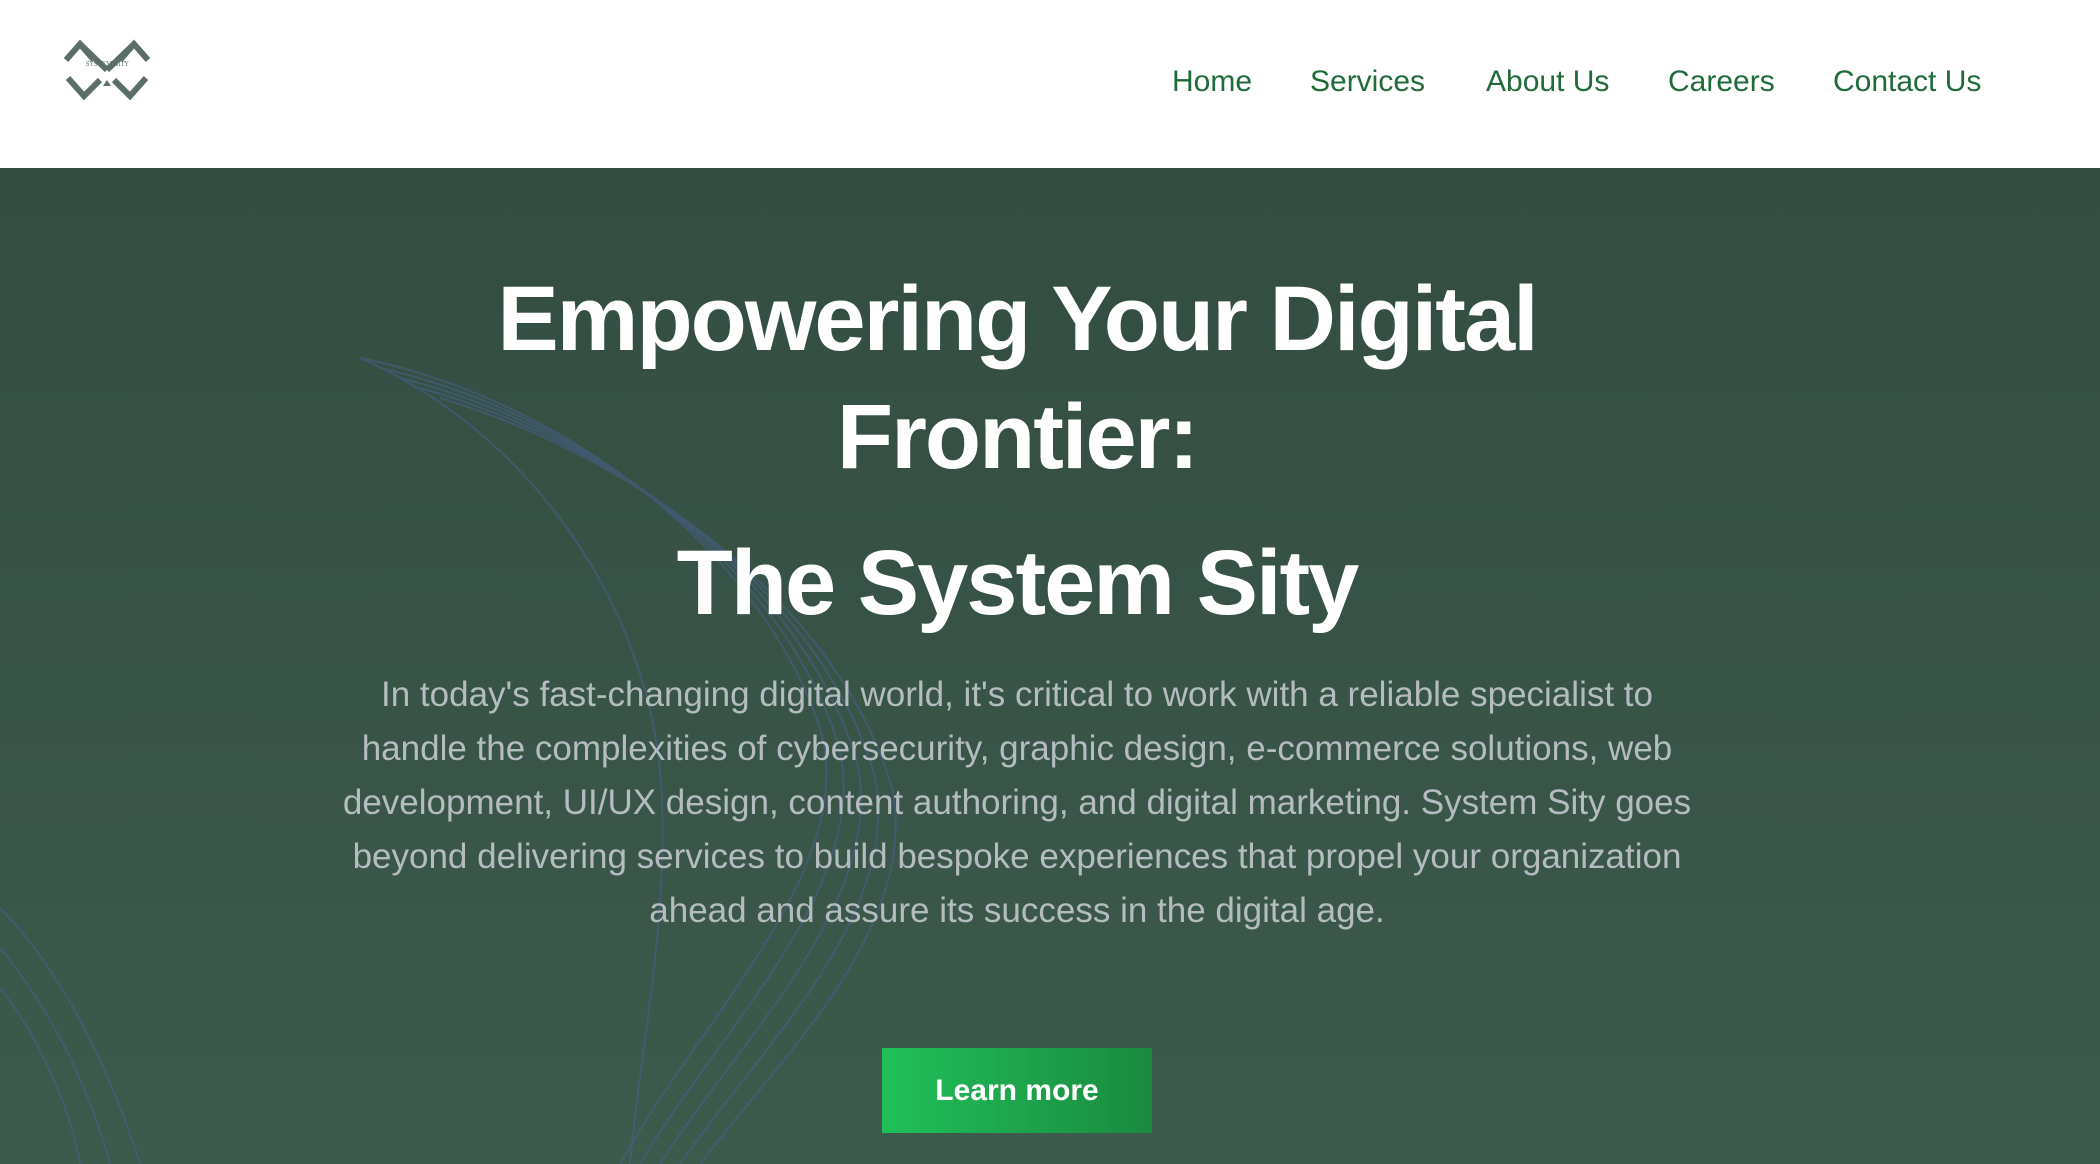 This screenshot has height=1164, width=2100. I want to click on learn-more-button: Learn more, so click(1017, 1090).